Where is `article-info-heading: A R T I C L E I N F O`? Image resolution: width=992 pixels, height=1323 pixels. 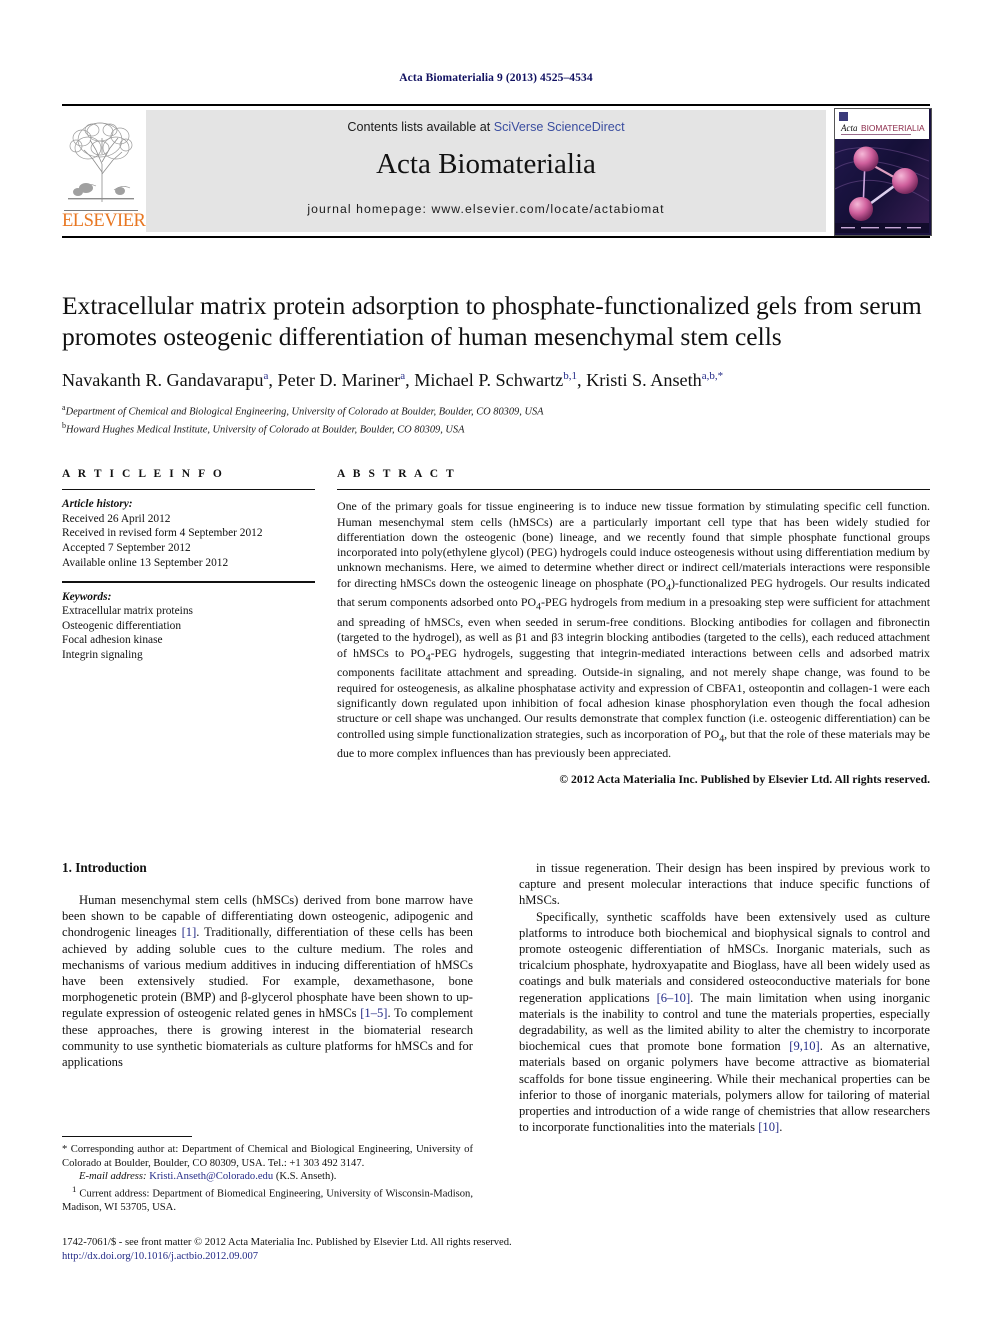
article-info-heading: A R T I C L E I N F O is located at coordinates (143, 474).